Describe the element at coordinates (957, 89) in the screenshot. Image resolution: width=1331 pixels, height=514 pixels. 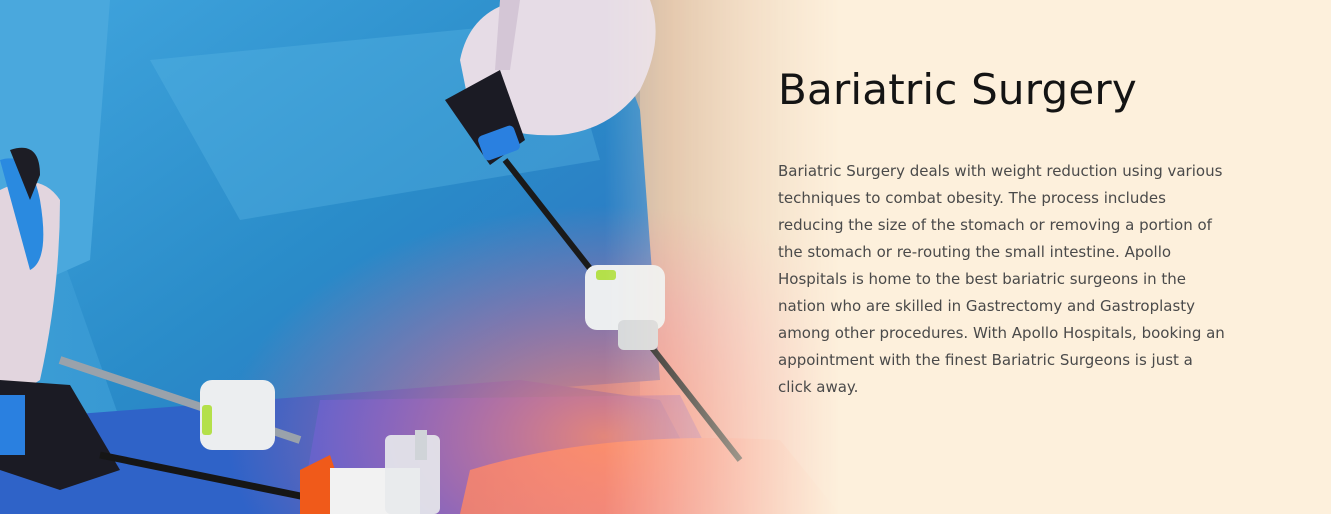
I see `page-title: Bariatric Surgery` at that location.